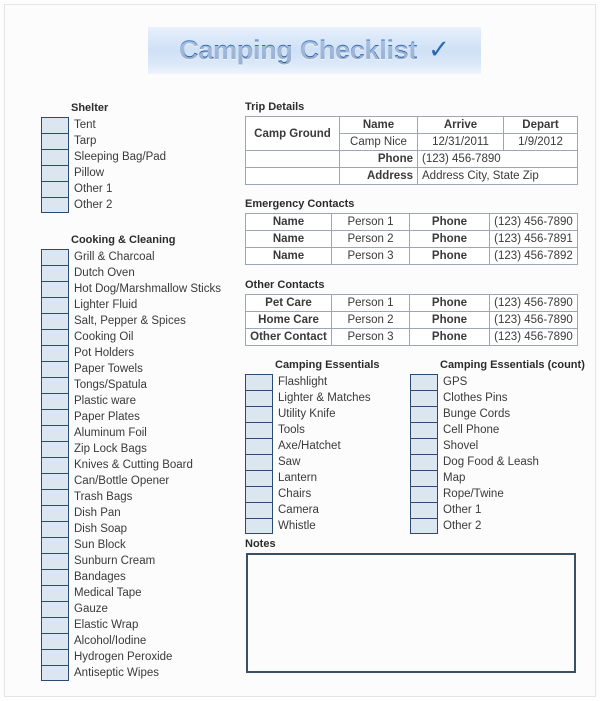 This screenshot has height=701, width=600. What do you see at coordinates (131, 289) in the screenshot?
I see `list-item: Hot Dog/Marshmallow Sticks` at bounding box center [131, 289].